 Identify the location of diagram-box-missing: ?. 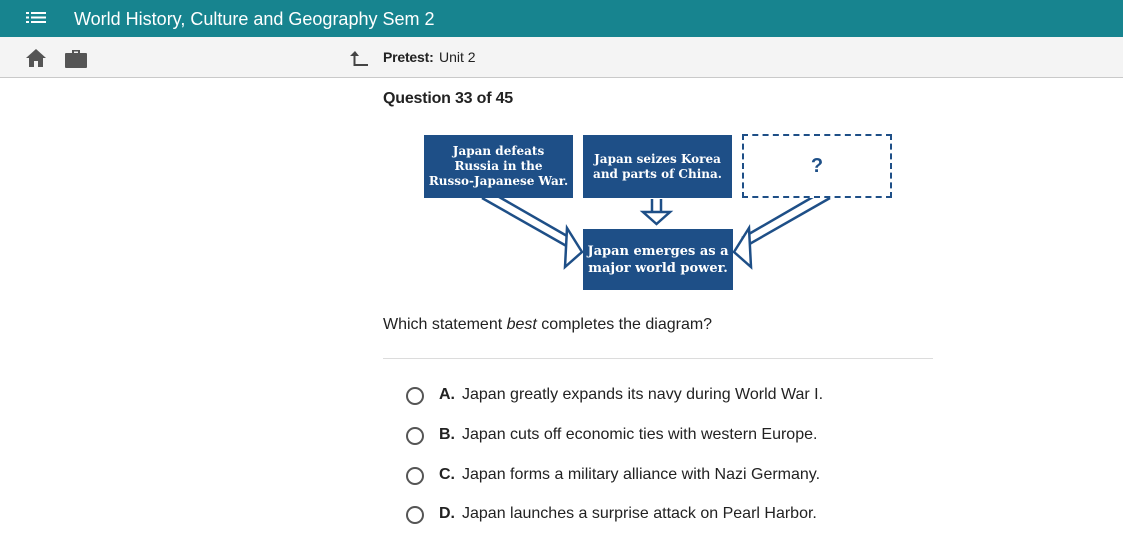
(817, 166).